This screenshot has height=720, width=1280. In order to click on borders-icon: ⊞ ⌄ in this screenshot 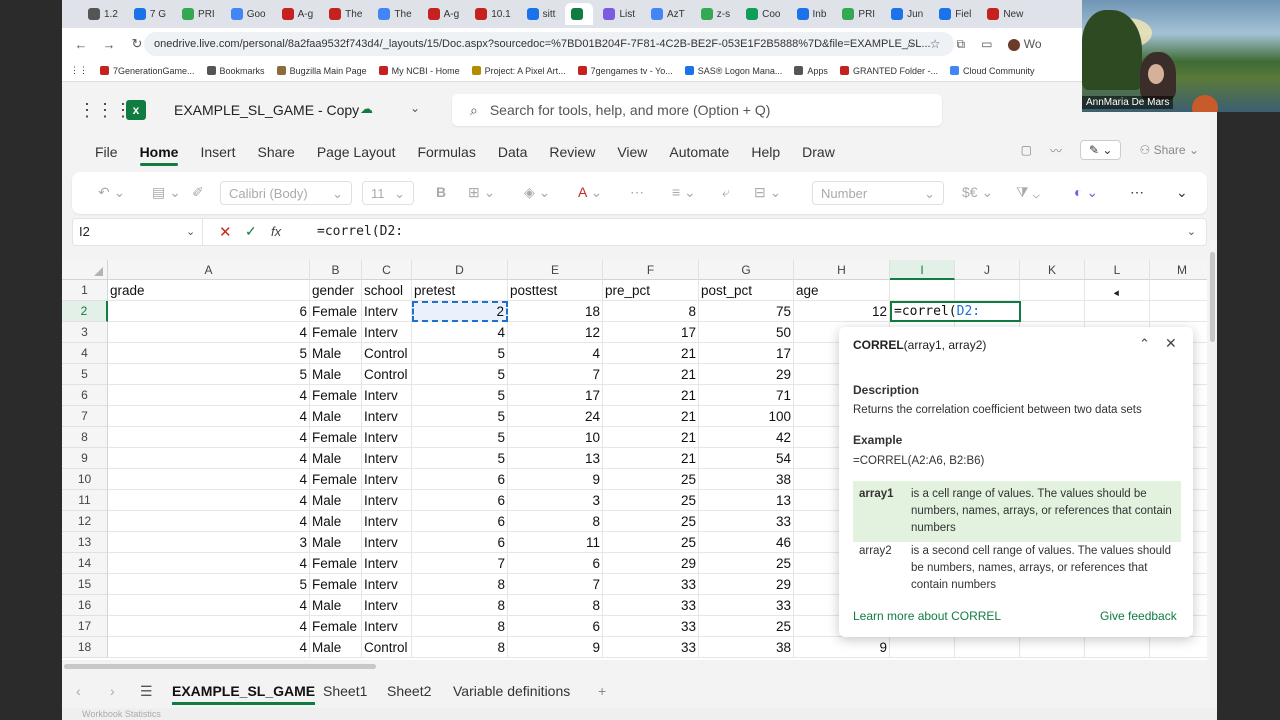, I will do `click(481, 192)`.